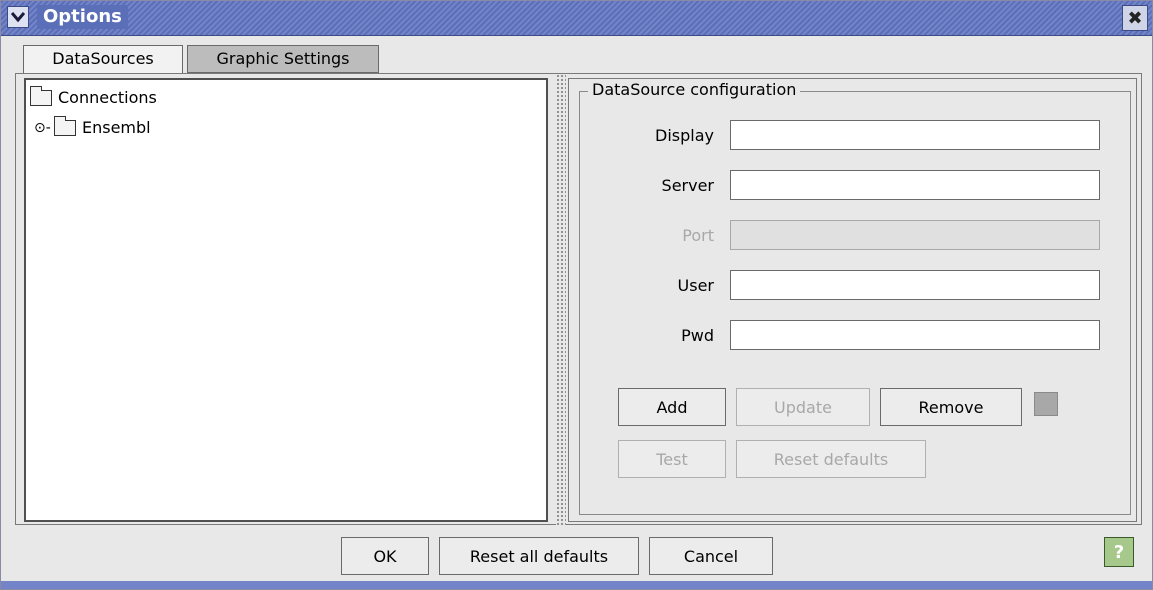  Describe the element at coordinates (915, 135) in the screenshot. I see `display-field` at that location.